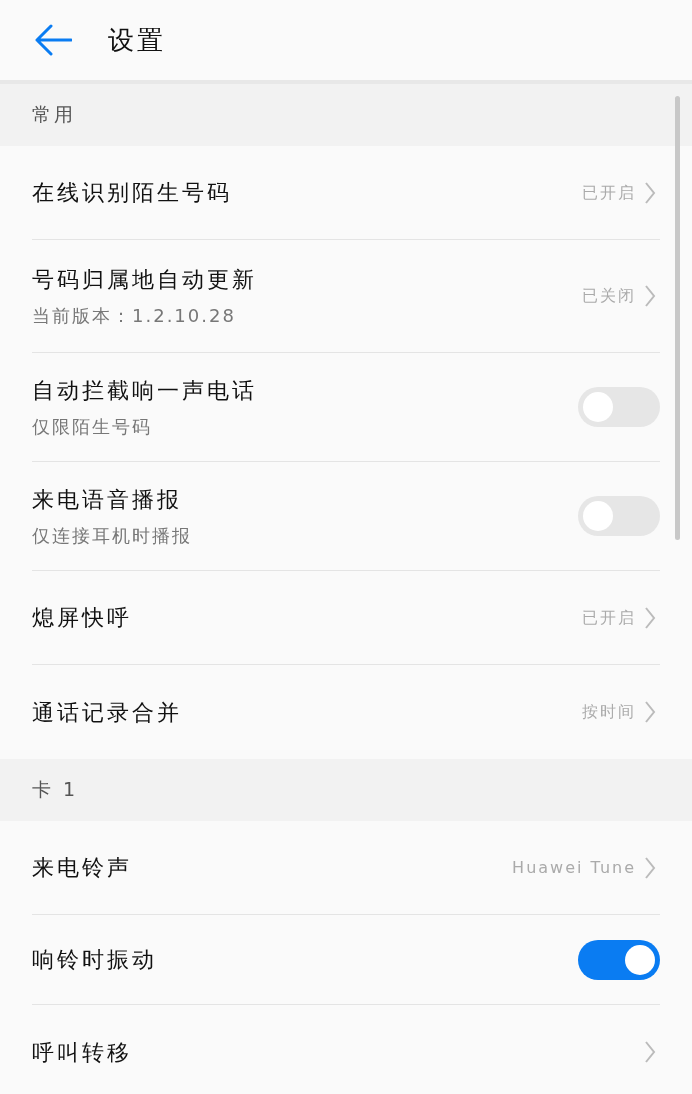 This screenshot has width=692, height=1094. Describe the element at coordinates (609, 296) in the screenshot. I see `setting-value: 已关闭` at that location.